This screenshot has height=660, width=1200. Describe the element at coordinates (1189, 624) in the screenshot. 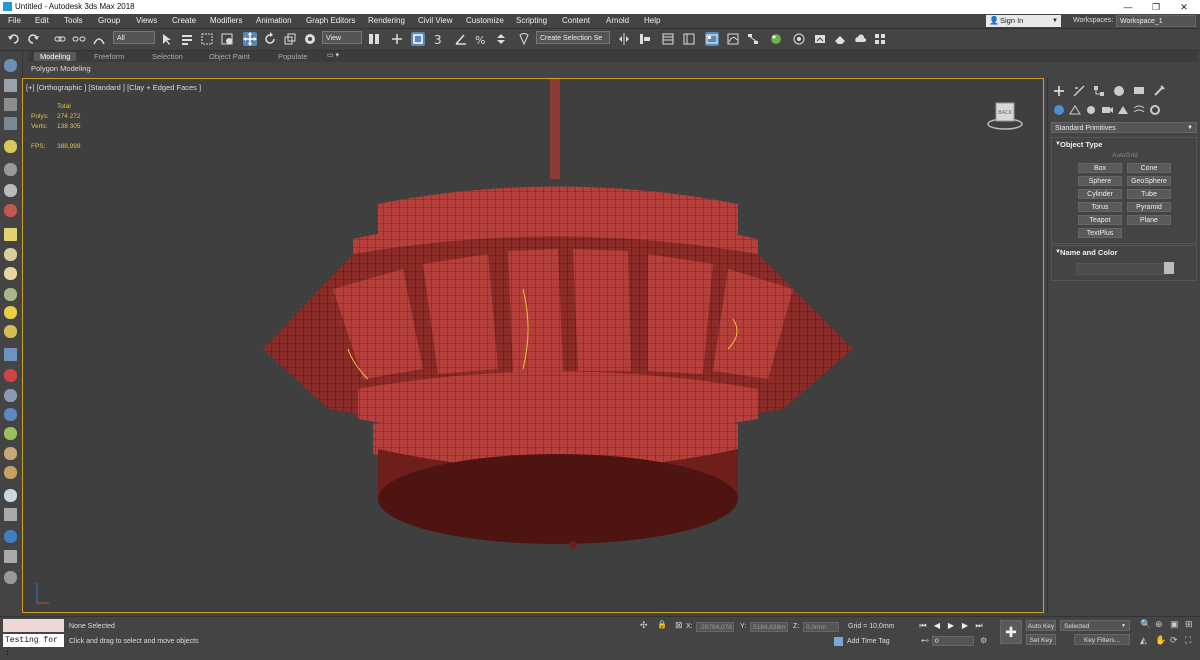

I see `zoom-extents-all-icon: ⊞` at that location.